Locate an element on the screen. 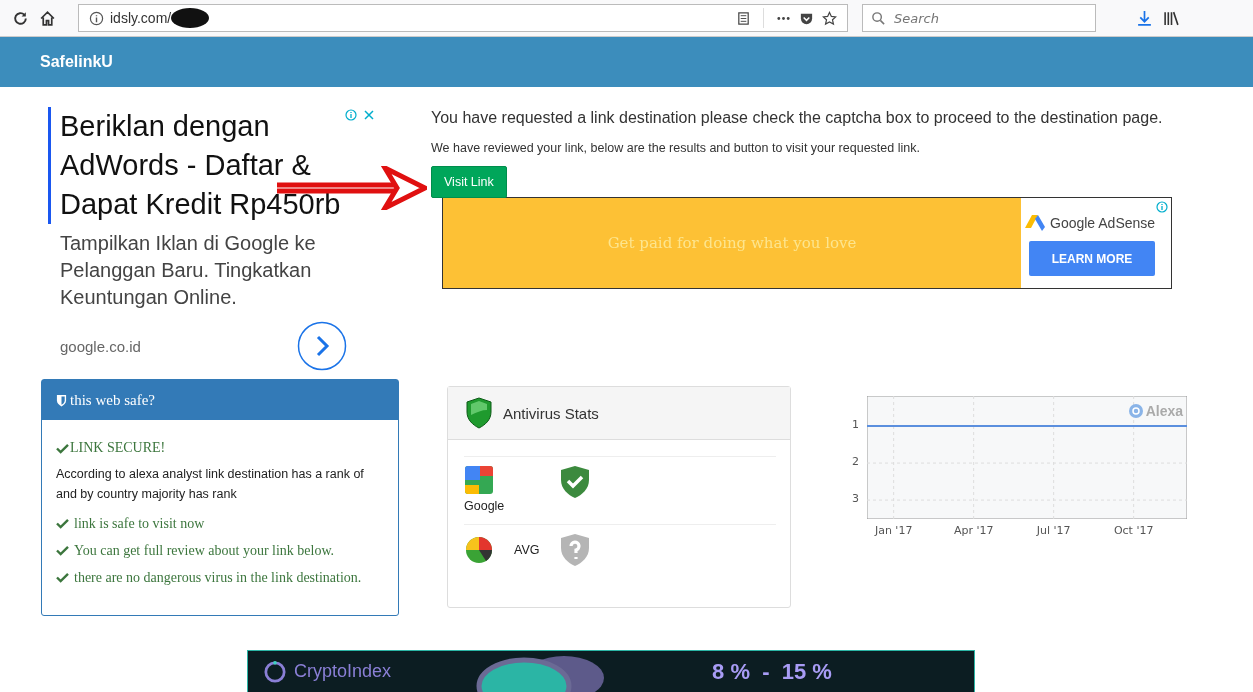 The image size is (1253, 692). banner-rate: 8 % - 15 % is located at coordinates (772, 671).